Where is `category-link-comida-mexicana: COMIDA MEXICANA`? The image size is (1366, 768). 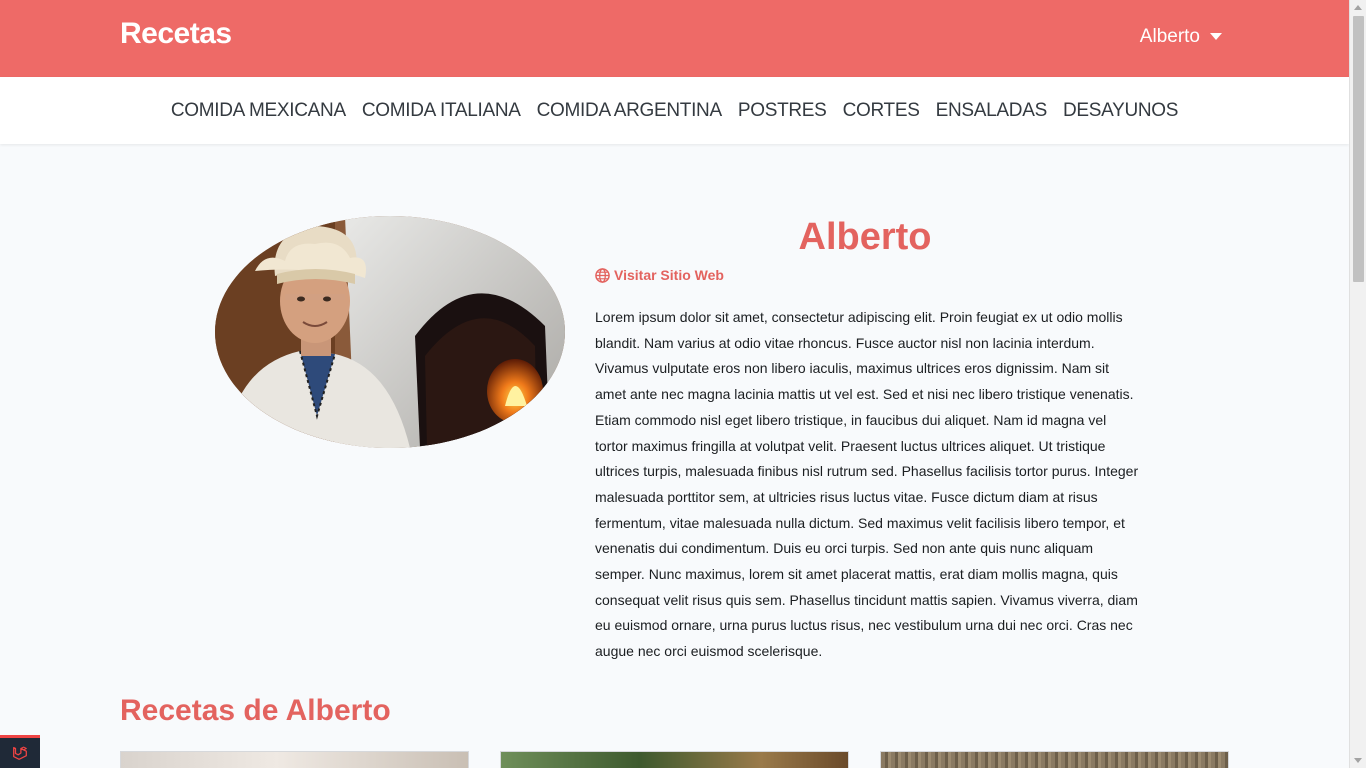
category-link-comida-mexicana: COMIDA MEXICANA is located at coordinates (258, 111).